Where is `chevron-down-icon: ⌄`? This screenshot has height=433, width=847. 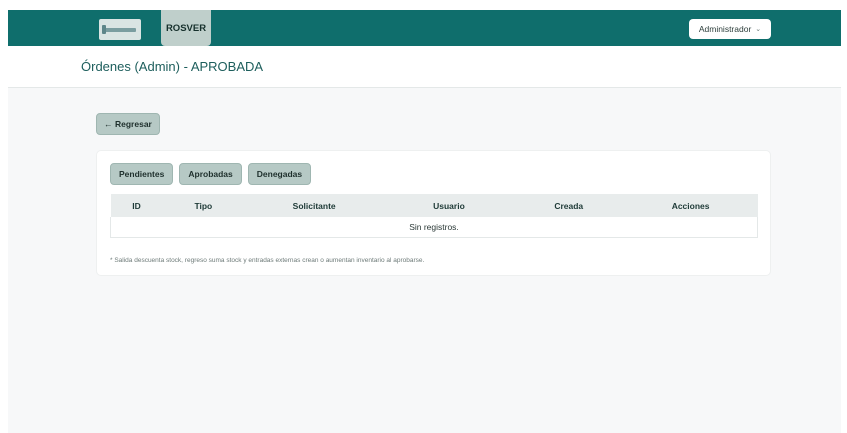
chevron-down-icon: ⌄ is located at coordinates (758, 29).